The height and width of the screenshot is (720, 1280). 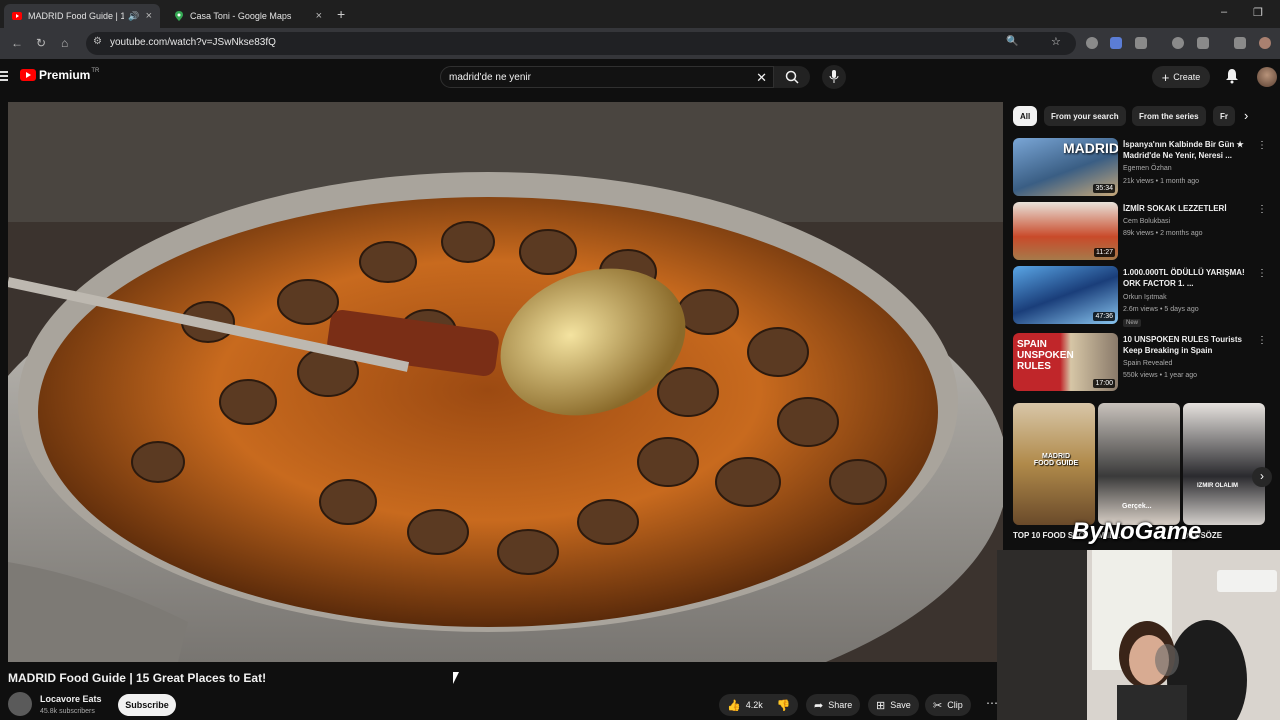 I want to click on maps-favicon-icon, so click(x=179, y=16).